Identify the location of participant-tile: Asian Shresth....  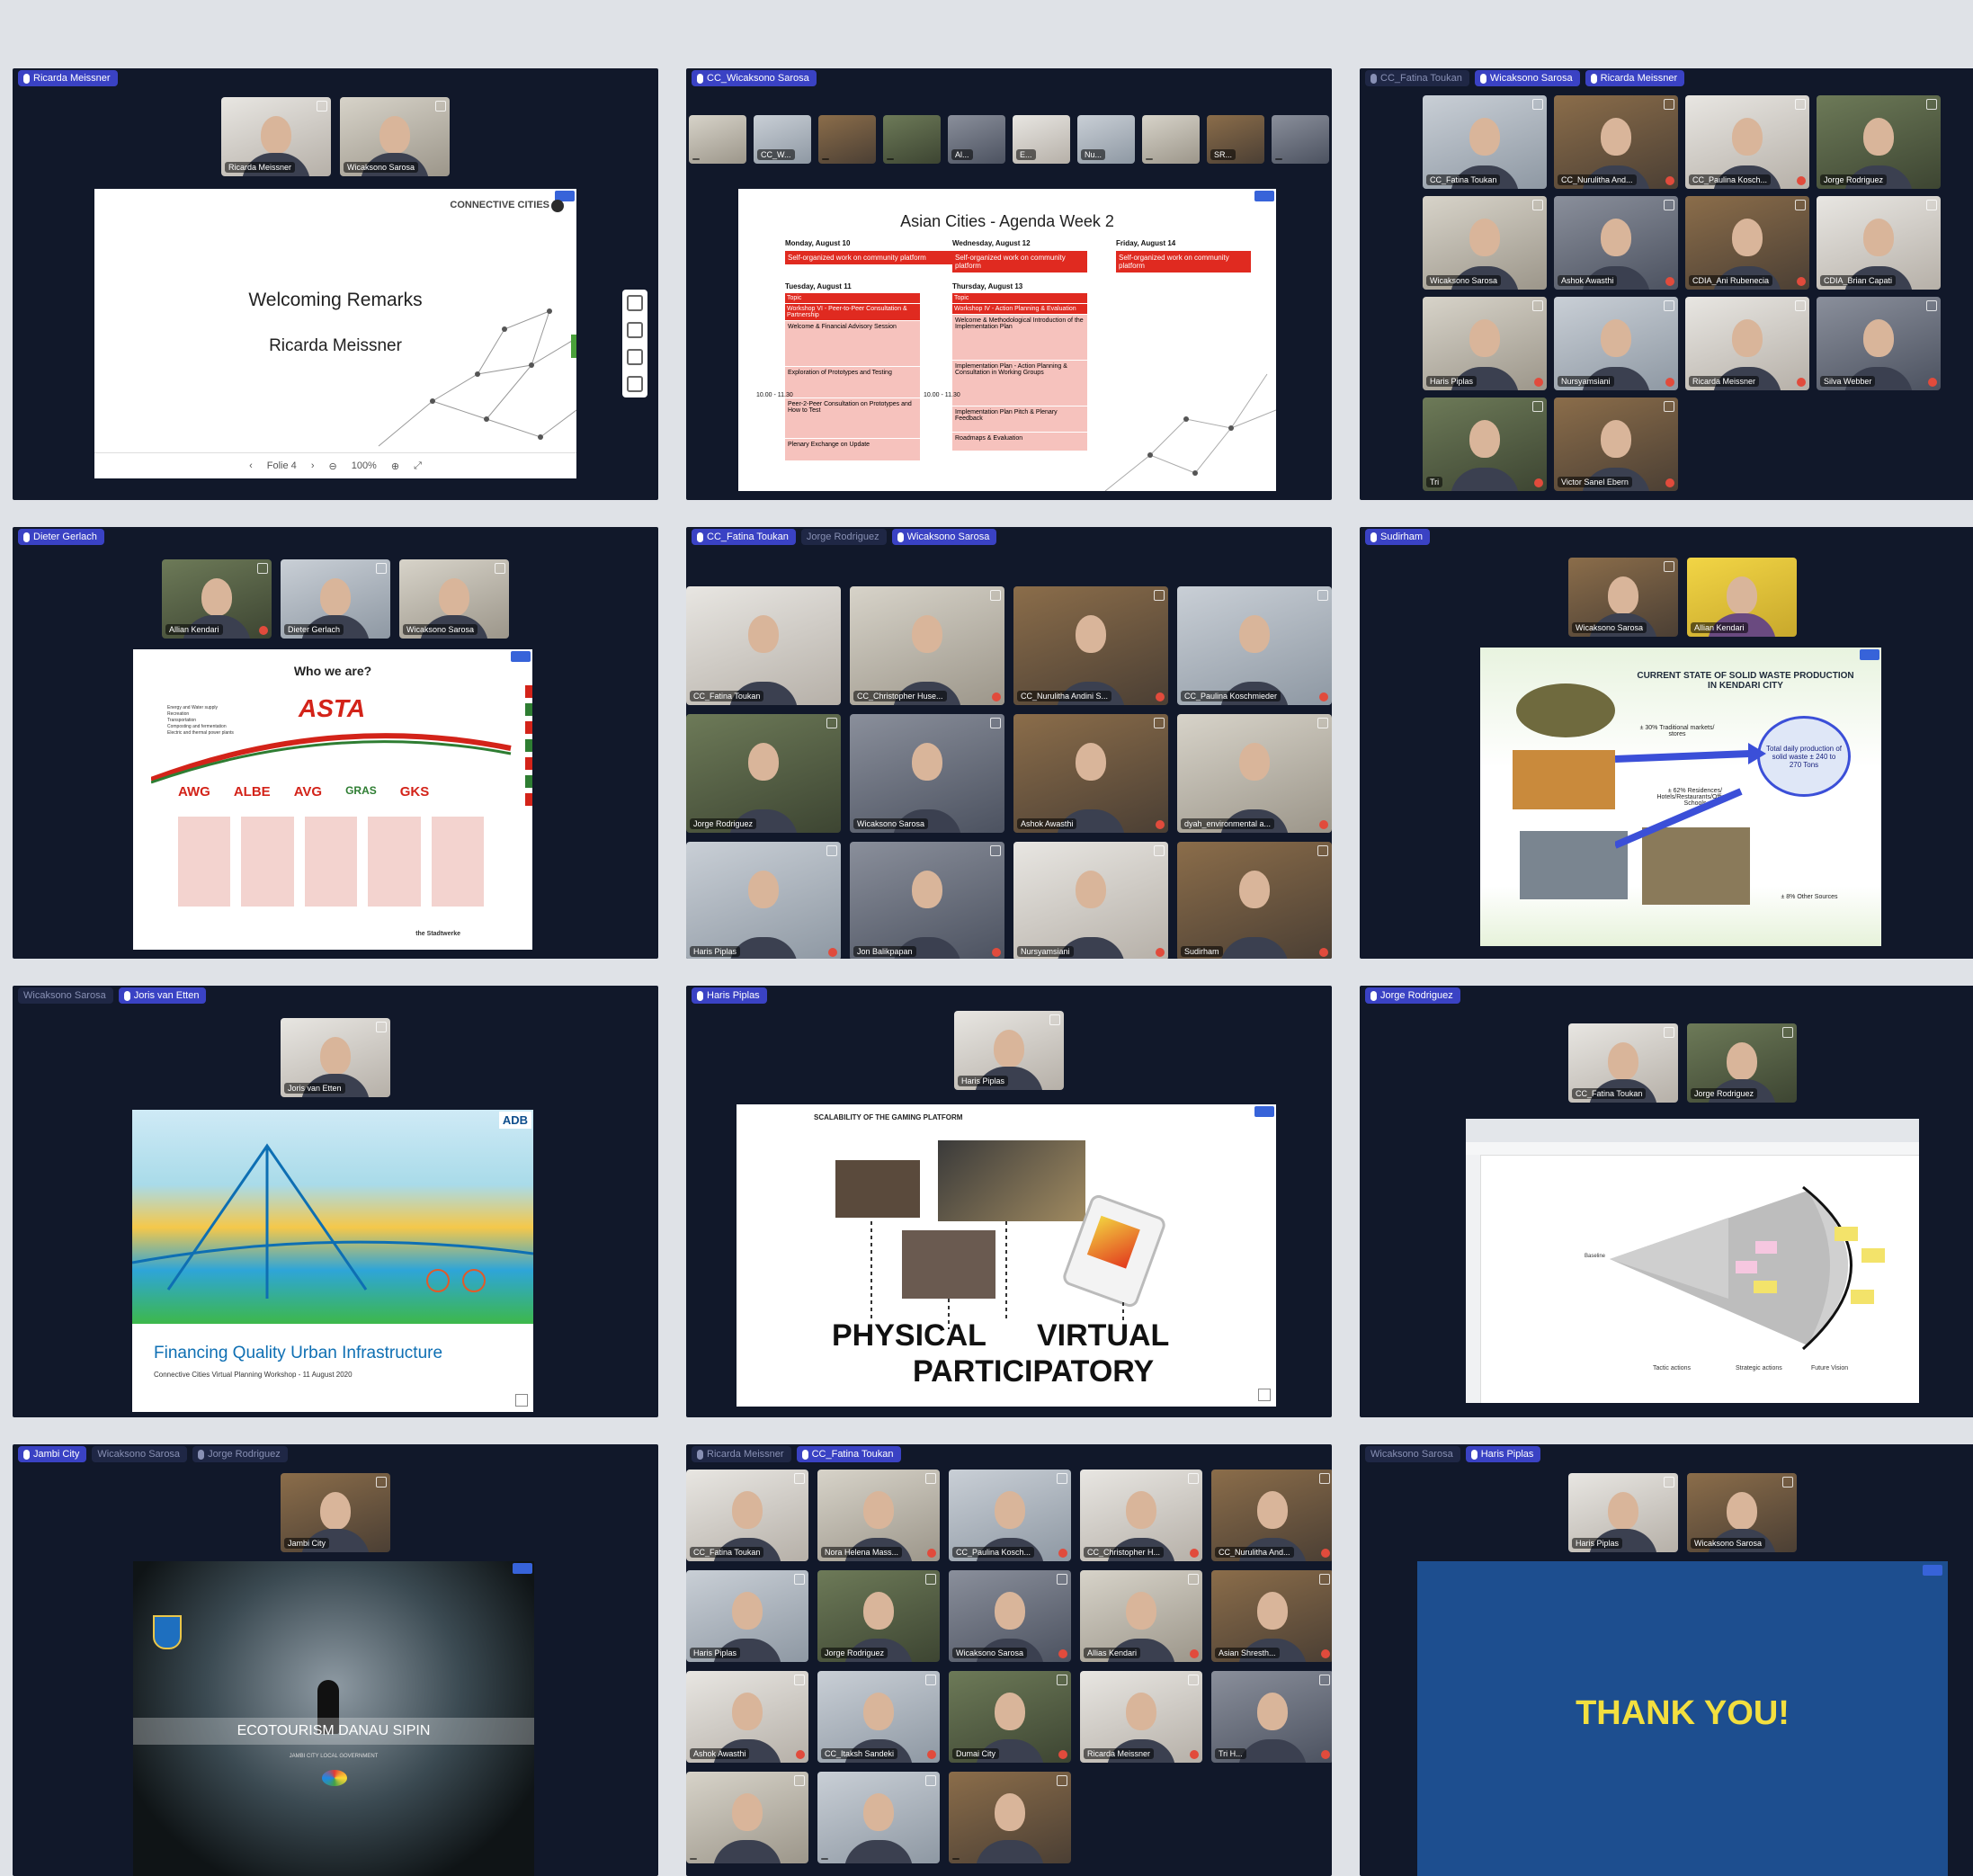
(1271, 1616).